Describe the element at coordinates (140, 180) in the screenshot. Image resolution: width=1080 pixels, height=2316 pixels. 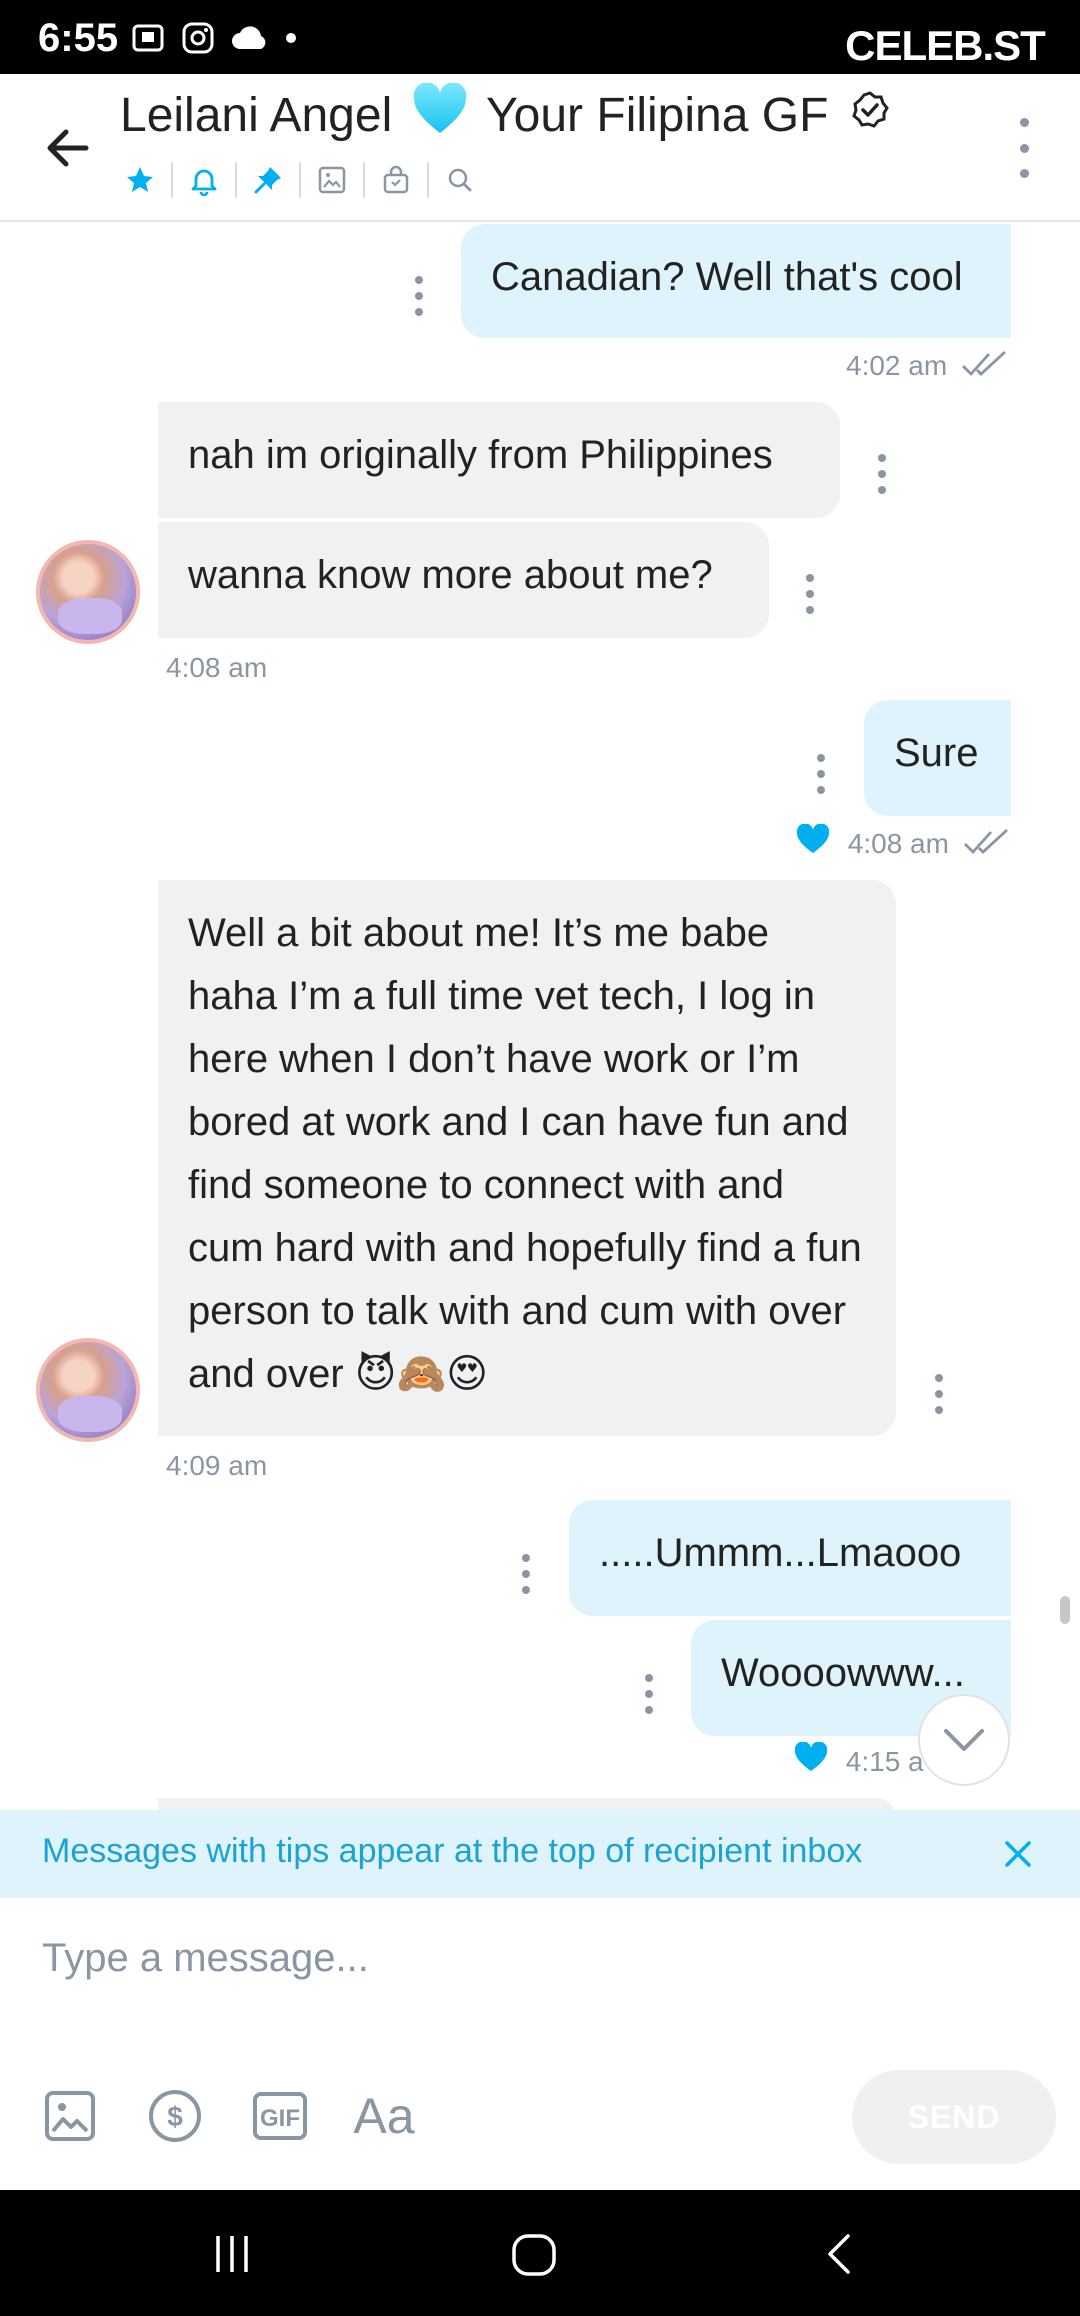
I see `star-icon` at that location.